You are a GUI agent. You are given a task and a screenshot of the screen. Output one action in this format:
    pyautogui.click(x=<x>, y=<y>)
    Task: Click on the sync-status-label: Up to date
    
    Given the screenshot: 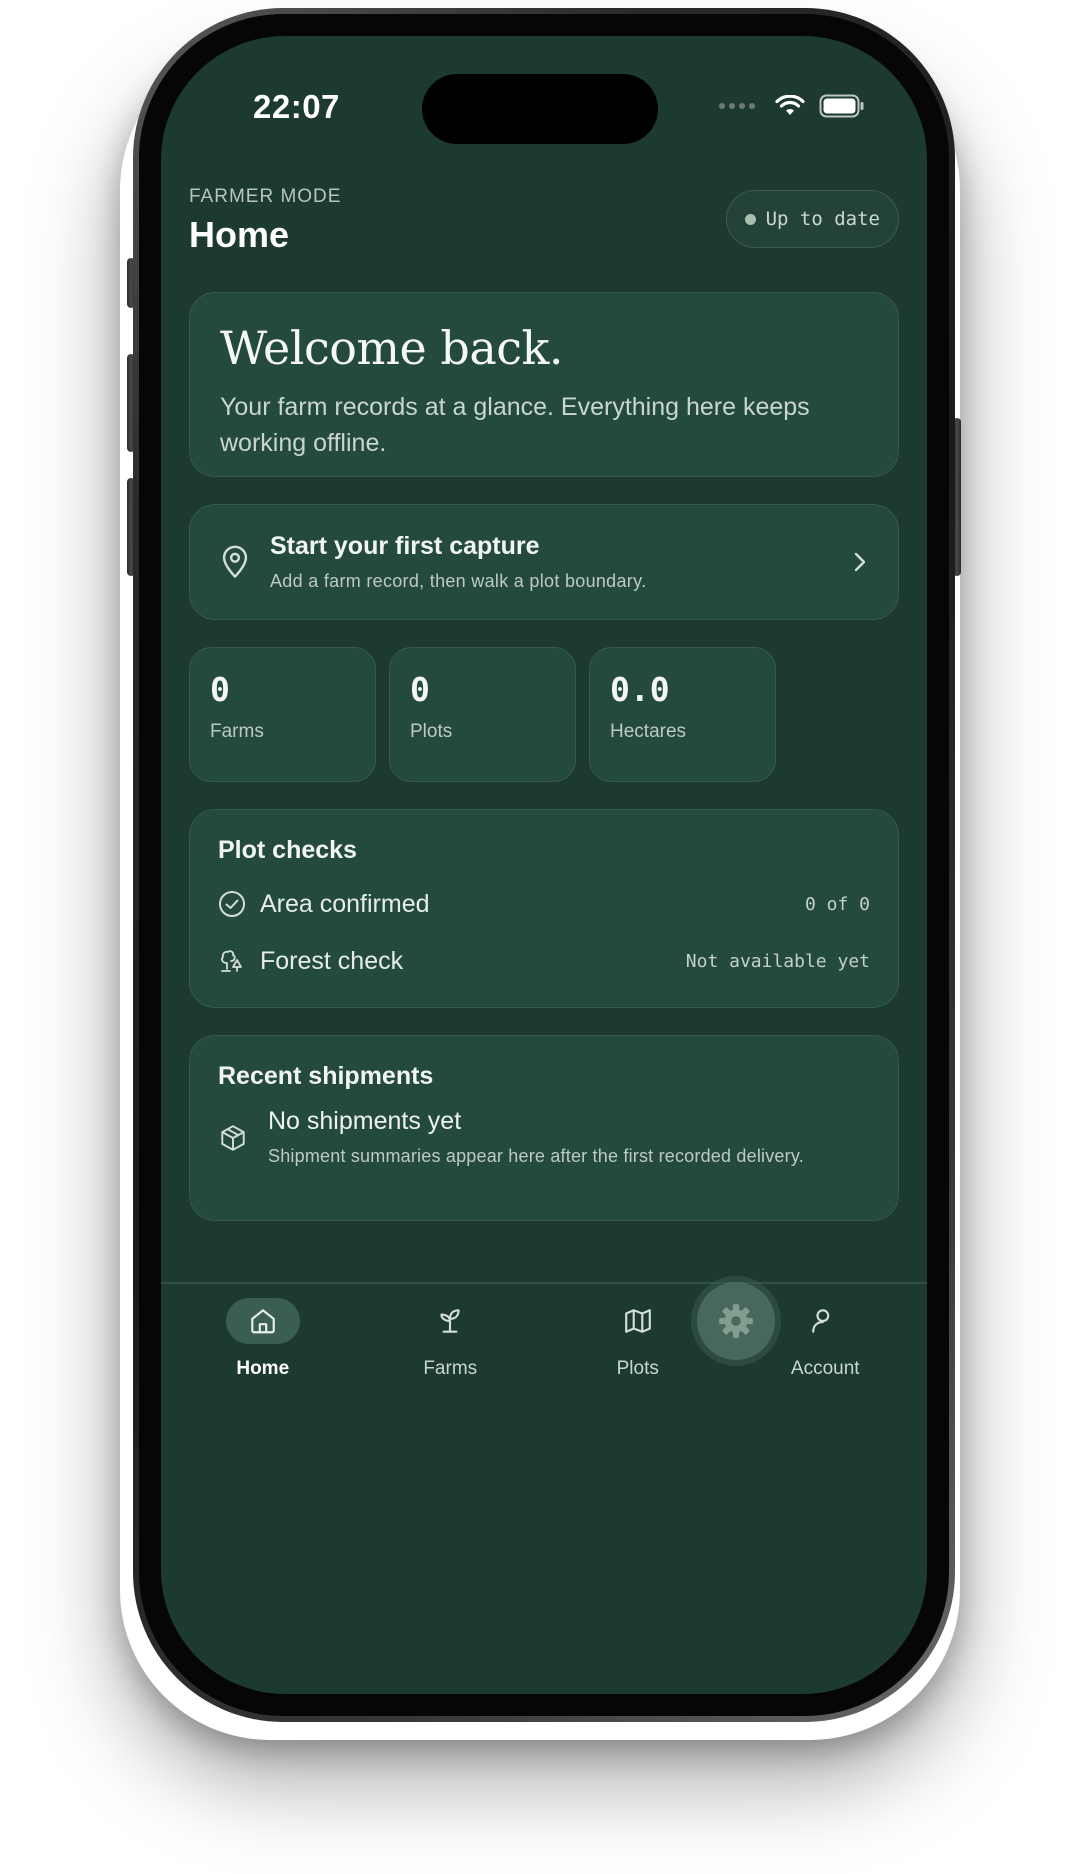 What is the action you would take?
    pyautogui.click(x=822, y=219)
    